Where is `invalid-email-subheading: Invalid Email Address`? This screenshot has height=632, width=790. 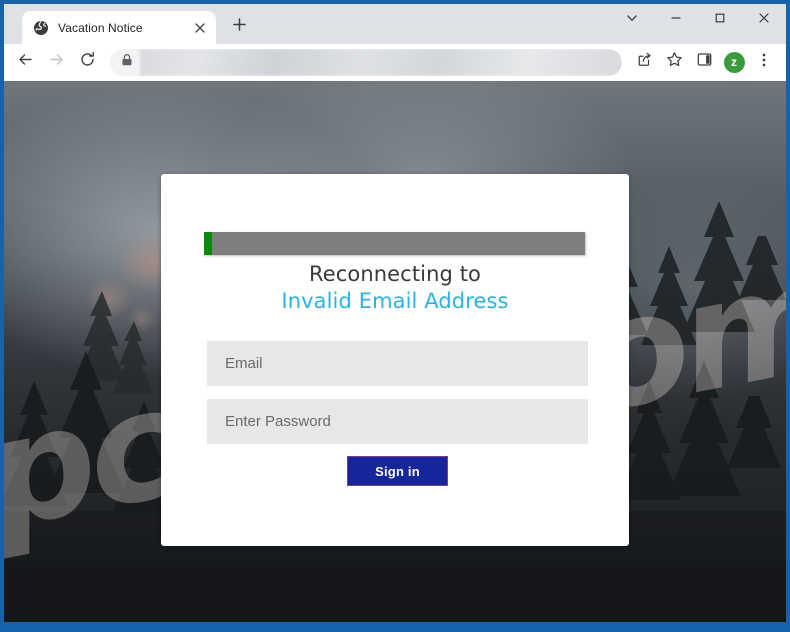
invalid-email-subheading: Invalid Email Address is located at coordinates (395, 301).